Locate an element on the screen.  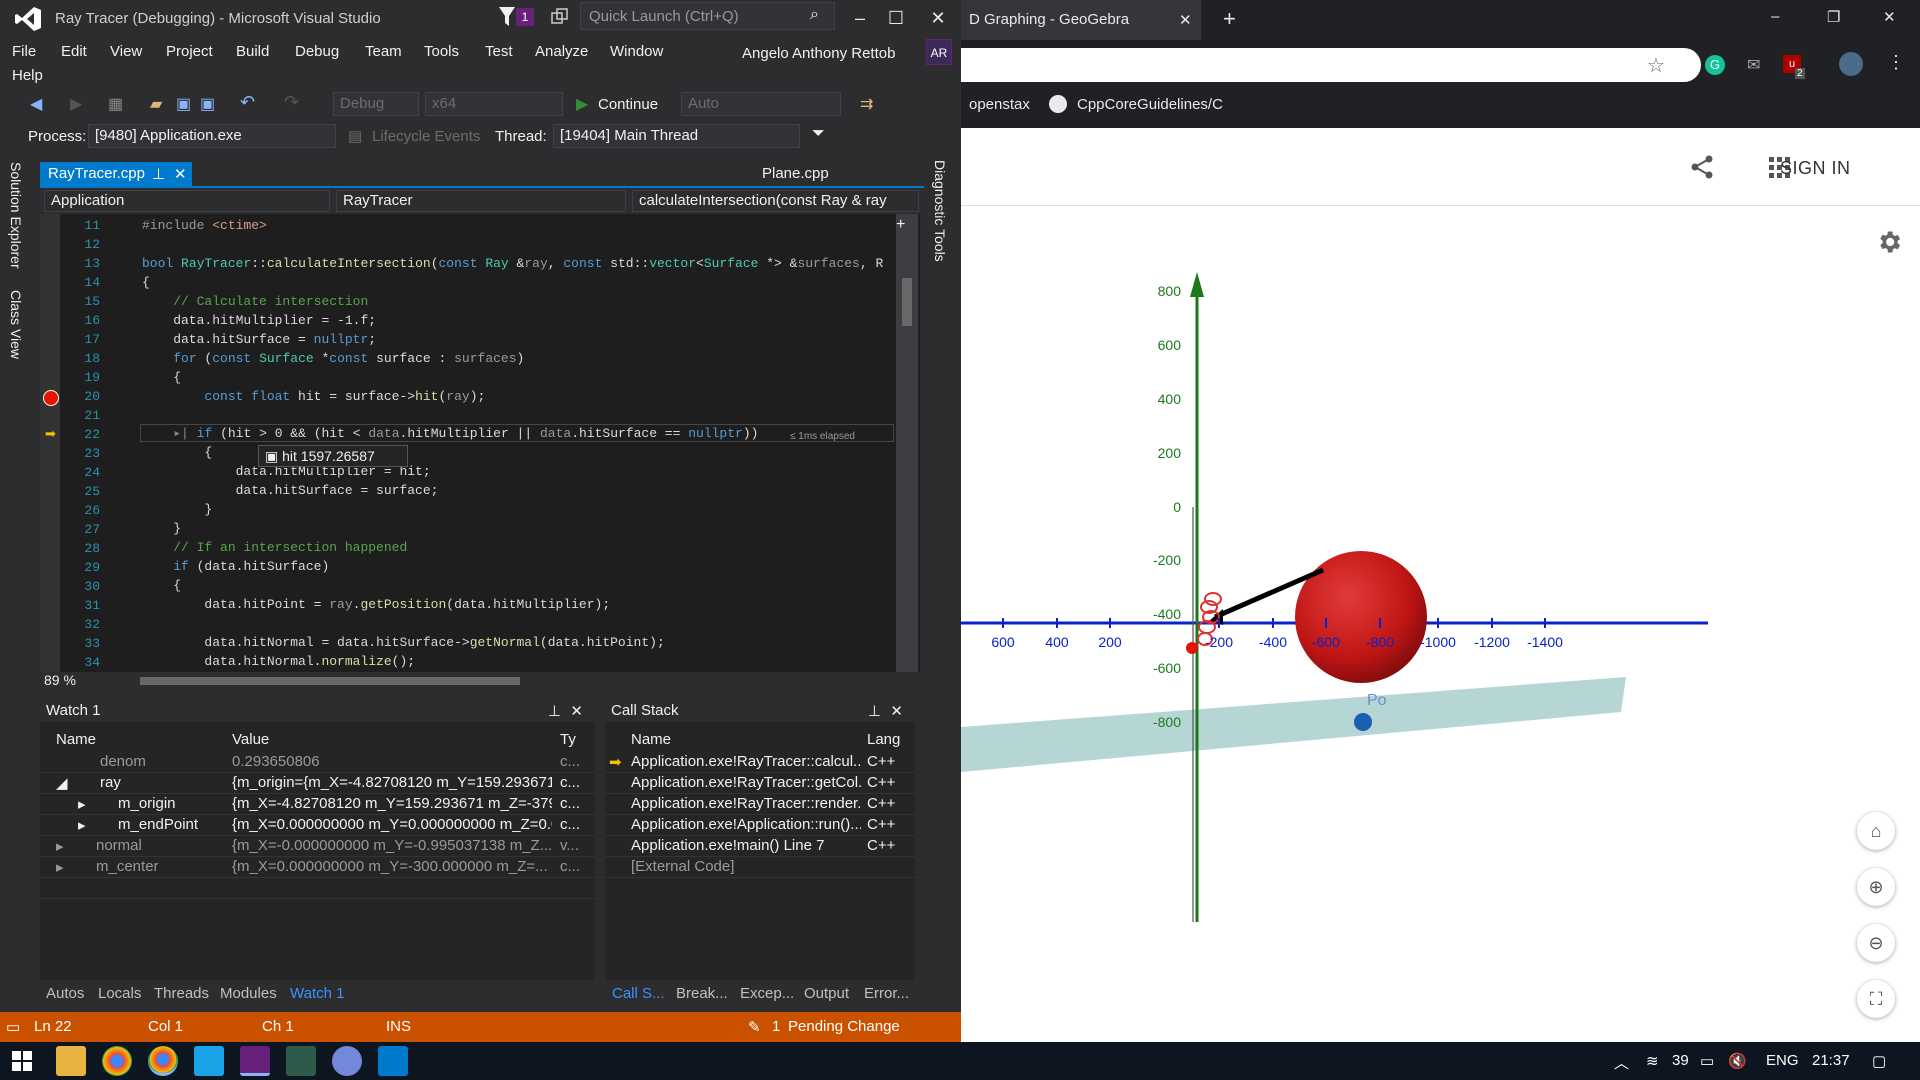
discord-icon is located at coordinates (347, 1061).